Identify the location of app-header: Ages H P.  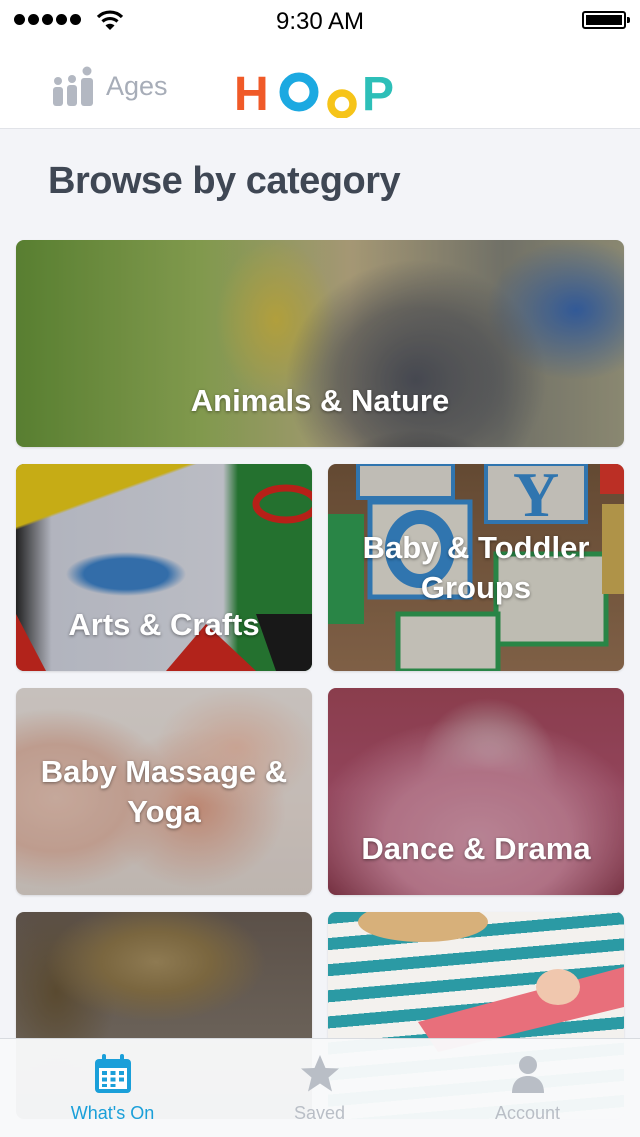
(320, 86).